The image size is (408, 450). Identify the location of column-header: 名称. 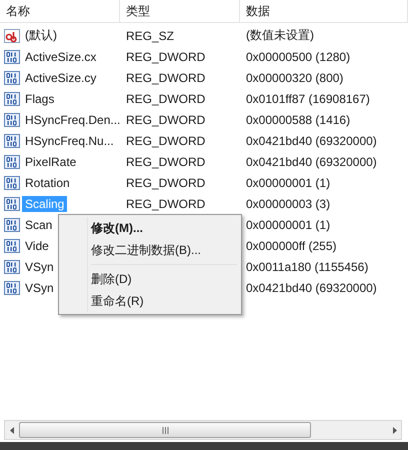
(60, 11).